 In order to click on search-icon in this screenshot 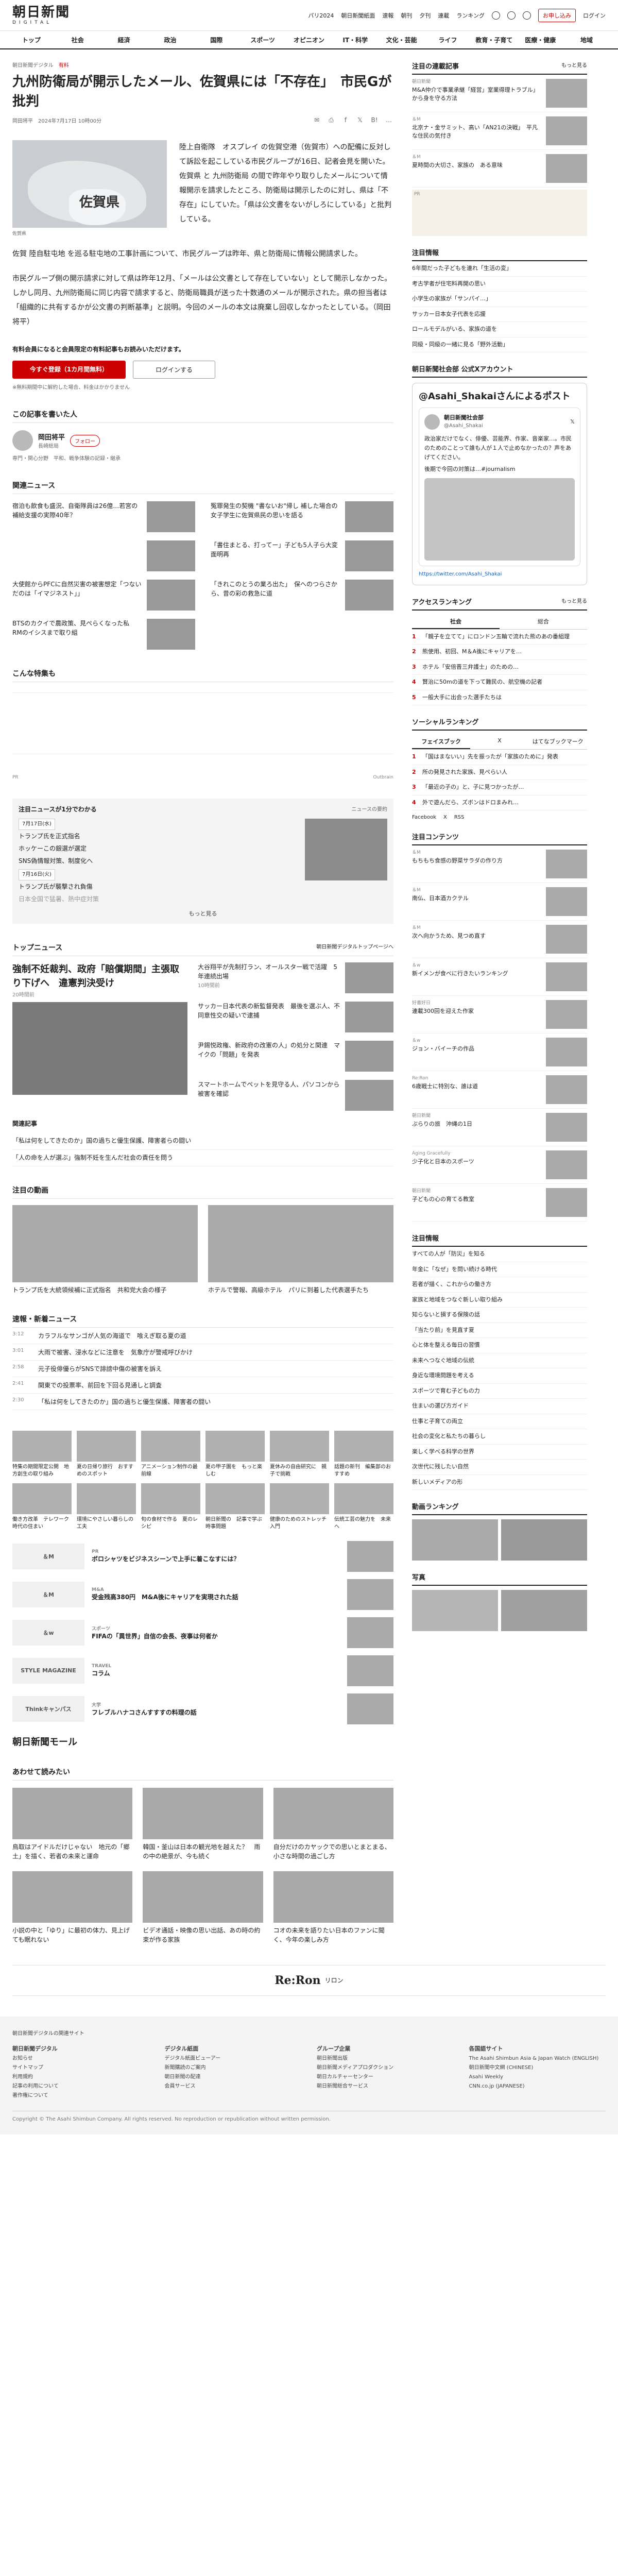, I will do `click(496, 15)`.